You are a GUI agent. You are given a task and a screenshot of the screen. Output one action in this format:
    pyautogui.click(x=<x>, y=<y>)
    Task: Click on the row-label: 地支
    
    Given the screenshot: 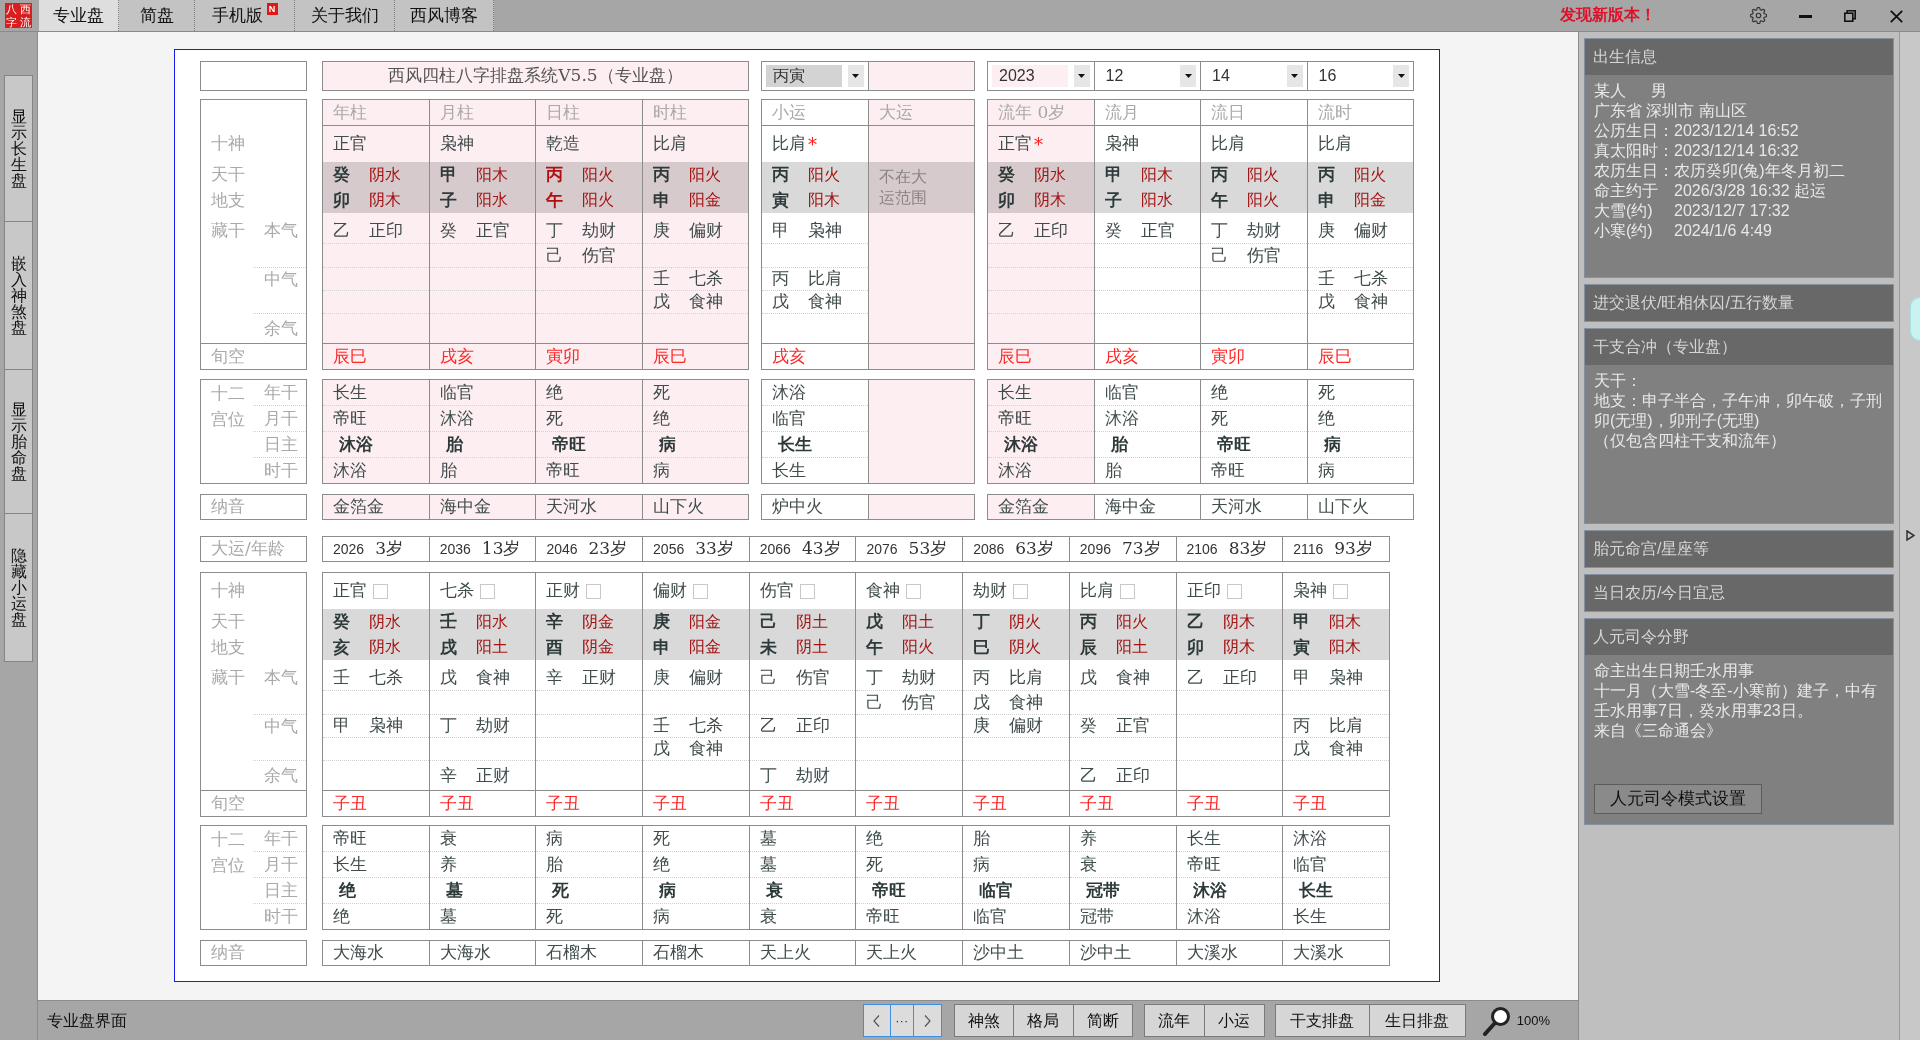 What is the action you would take?
    pyautogui.click(x=228, y=647)
    